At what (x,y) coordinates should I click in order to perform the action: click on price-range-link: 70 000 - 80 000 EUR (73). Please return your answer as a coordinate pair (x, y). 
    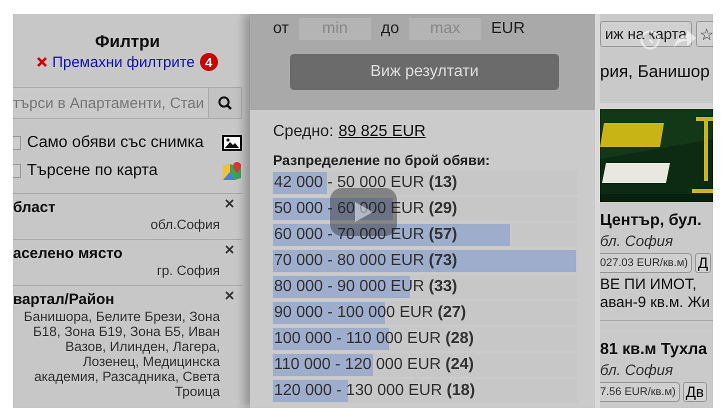
    Looking at the image, I should click on (424, 261).